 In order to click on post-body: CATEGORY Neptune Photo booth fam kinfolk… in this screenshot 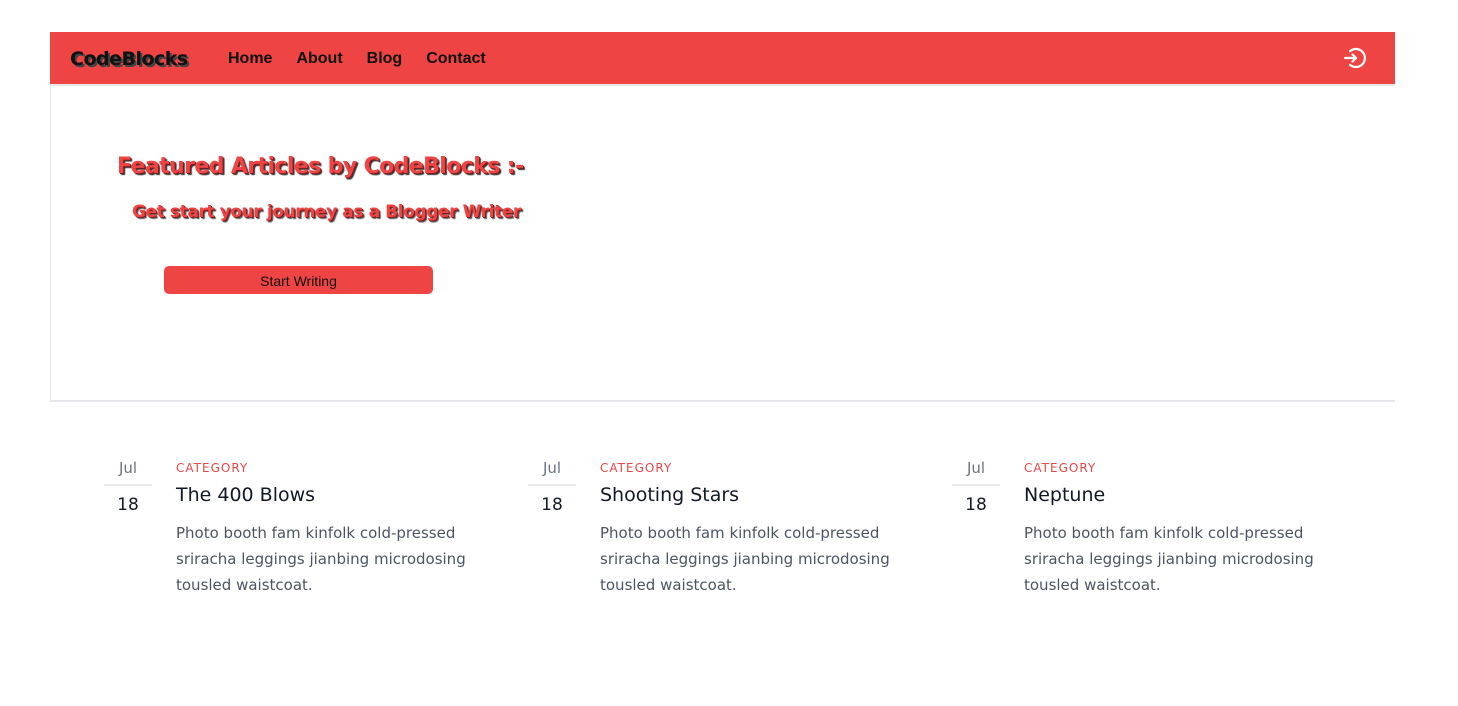, I will do `click(1174, 528)`.